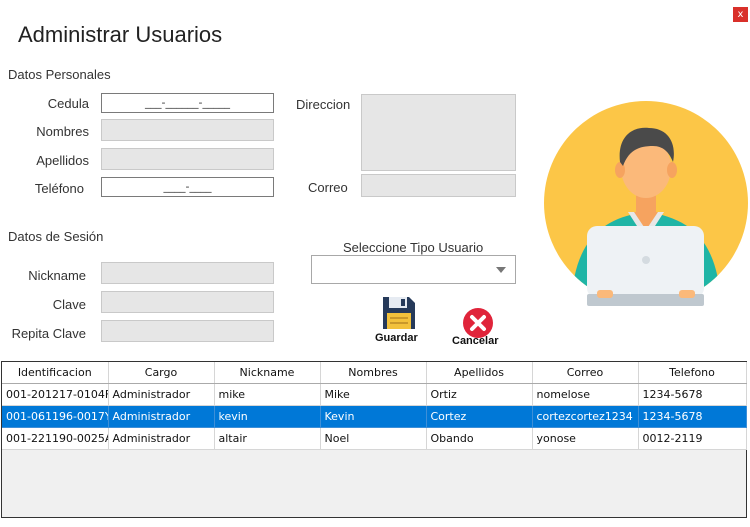 The image size is (750, 527). Describe the element at coordinates (62, 131) in the screenshot. I see `nombres-label: Nombres` at that location.